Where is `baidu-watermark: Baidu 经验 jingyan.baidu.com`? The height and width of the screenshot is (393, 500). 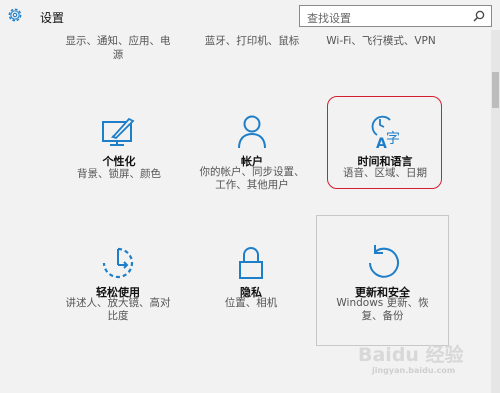
baidu-watermark: Baidu 经验 jingyan.baidu.com is located at coordinates (422, 362).